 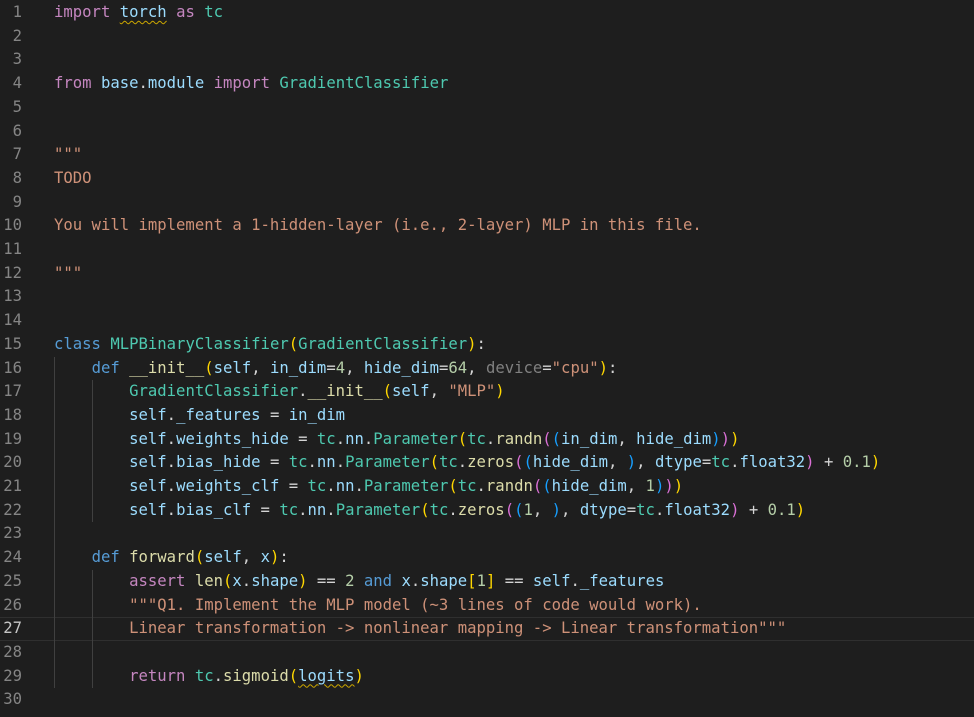 What do you see at coordinates (487, 653) in the screenshot?
I see `code-line: 28` at bounding box center [487, 653].